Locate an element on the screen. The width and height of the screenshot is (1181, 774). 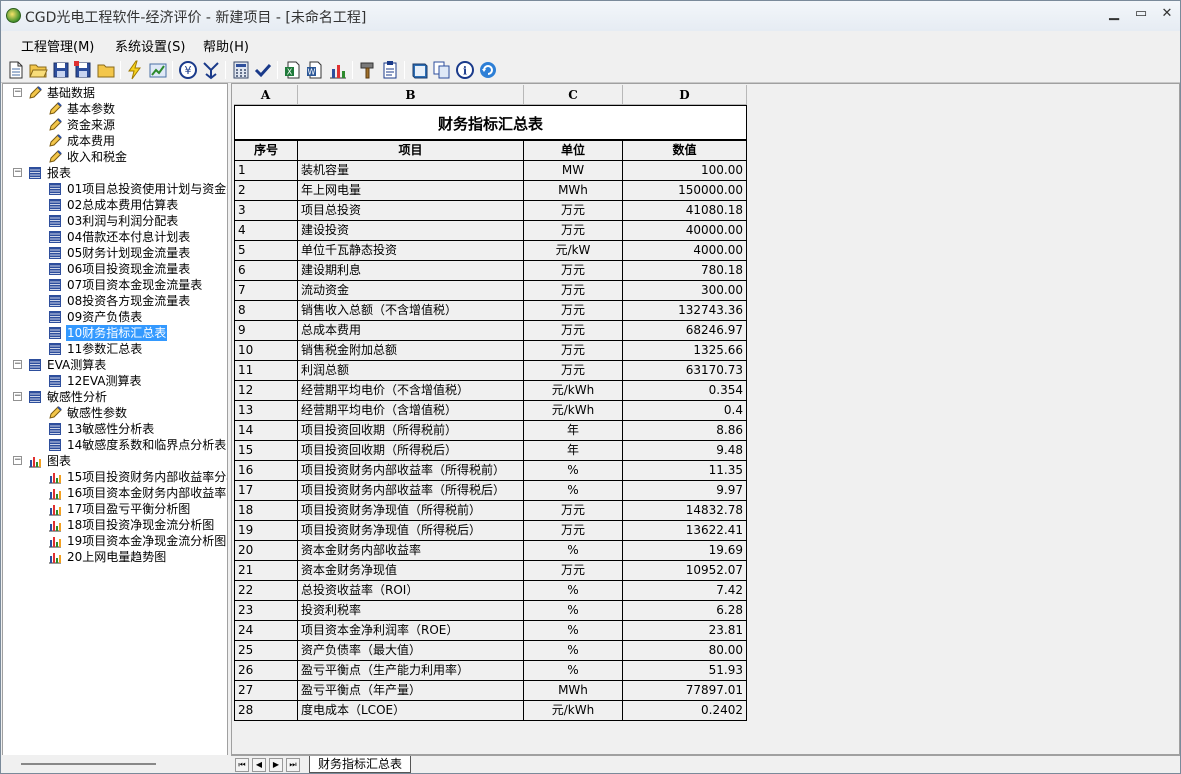
bar-chart-icon is located at coordinates (338, 70).